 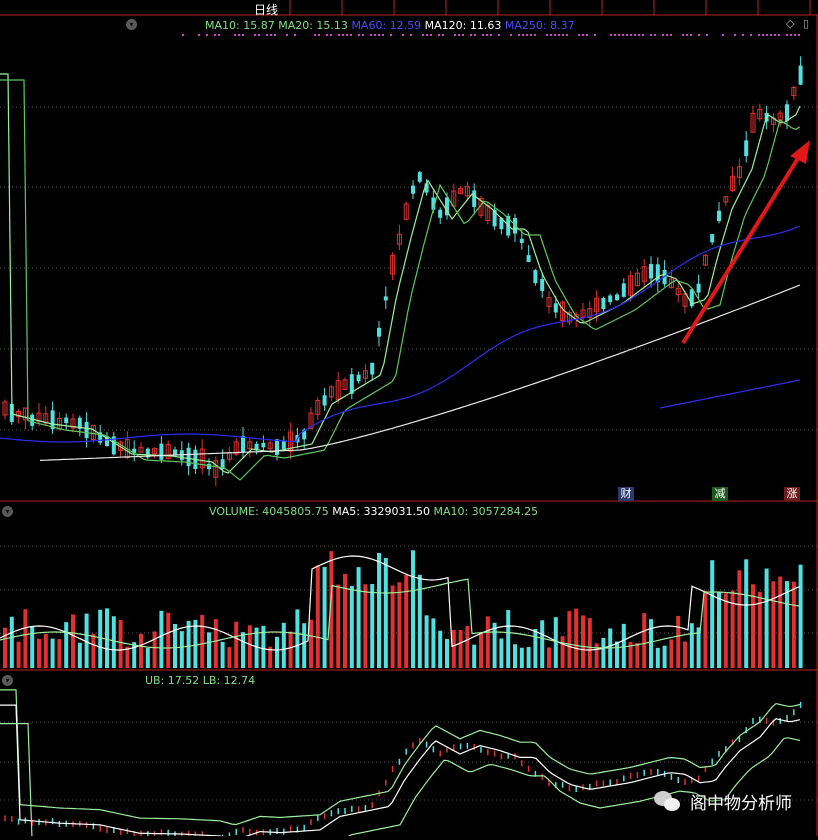 What do you see at coordinates (240, 25) in the screenshot?
I see `ma10-legend: MA10: 15.87` at bounding box center [240, 25].